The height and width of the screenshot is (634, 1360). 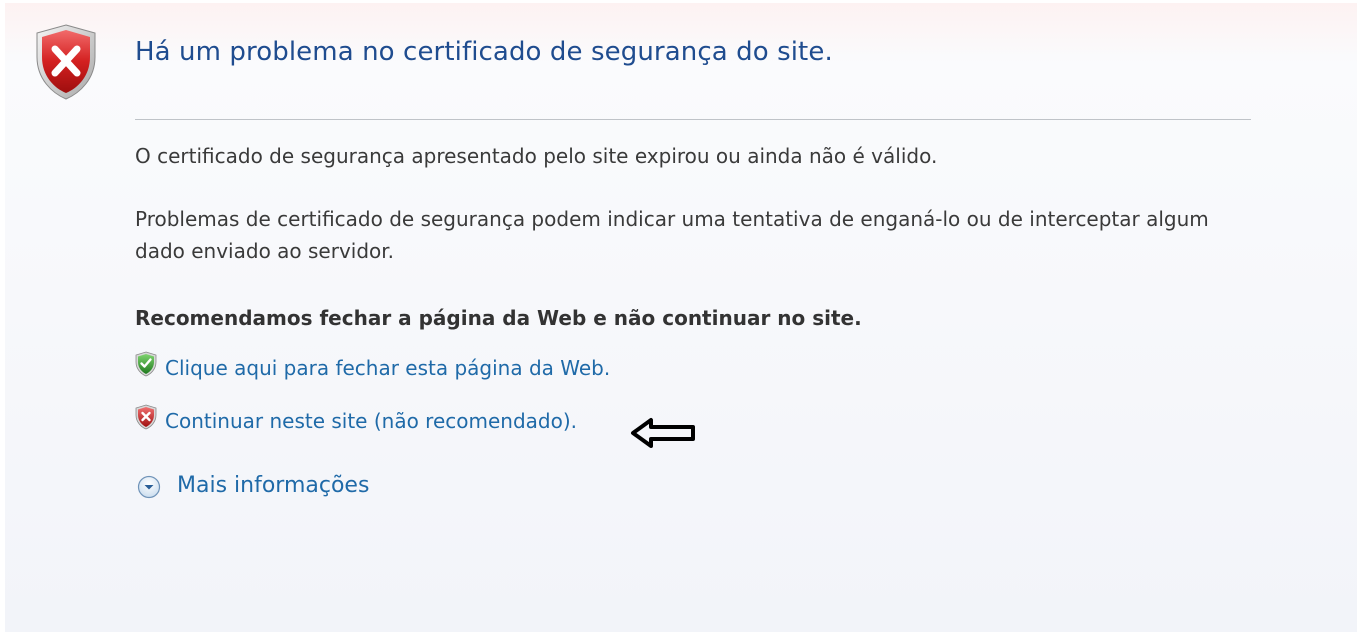 What do you see at coordinates (273, 485) in the screenshot?
I see `more-info-label: Mais informações` at bounding box center [273, 485].